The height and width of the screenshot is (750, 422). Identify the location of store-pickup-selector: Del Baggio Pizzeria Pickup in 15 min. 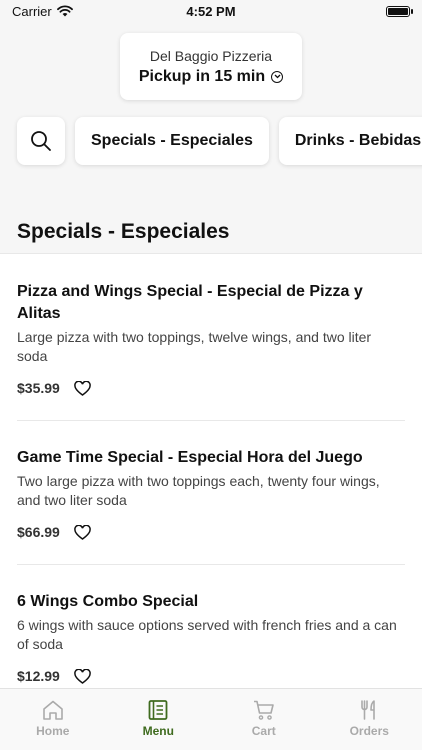
(211, 66).